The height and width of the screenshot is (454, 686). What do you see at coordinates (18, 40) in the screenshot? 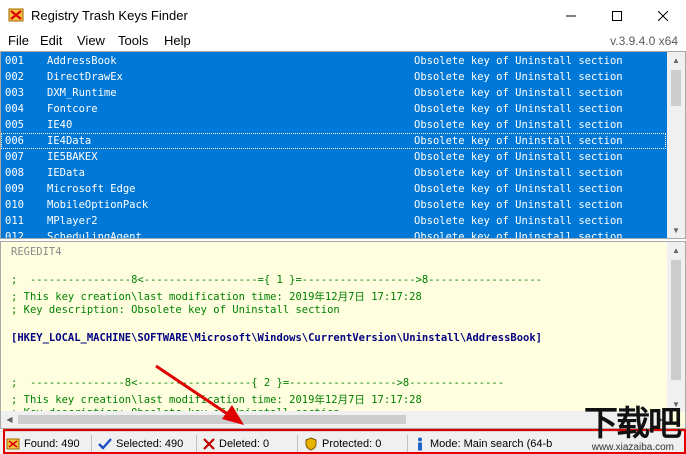
I see `menu-file: File` at bounding box center [18, 40].